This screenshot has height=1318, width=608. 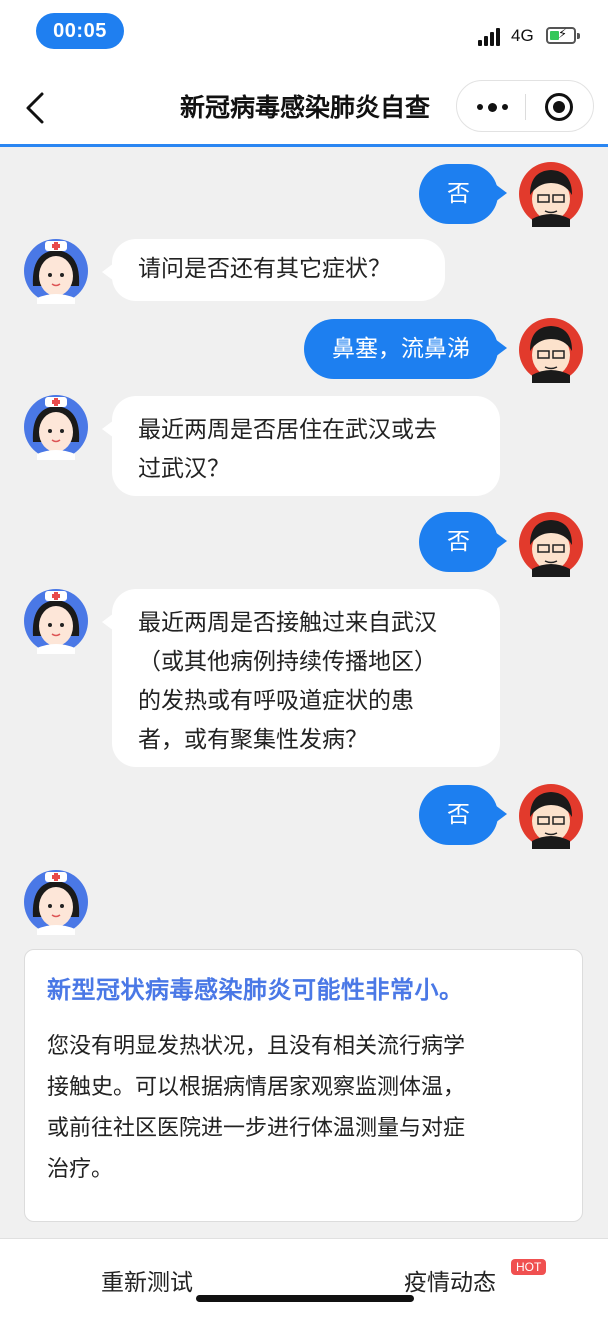 What do you see at coordinates (80, 1169) in the screenshot?
I see `result-line: 治疗。` at bounding box center [80, 1169].